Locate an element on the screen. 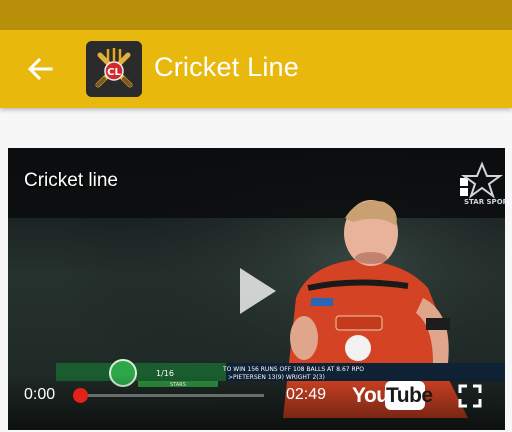  fullscreen-icon is located at coordinates (470, 396).